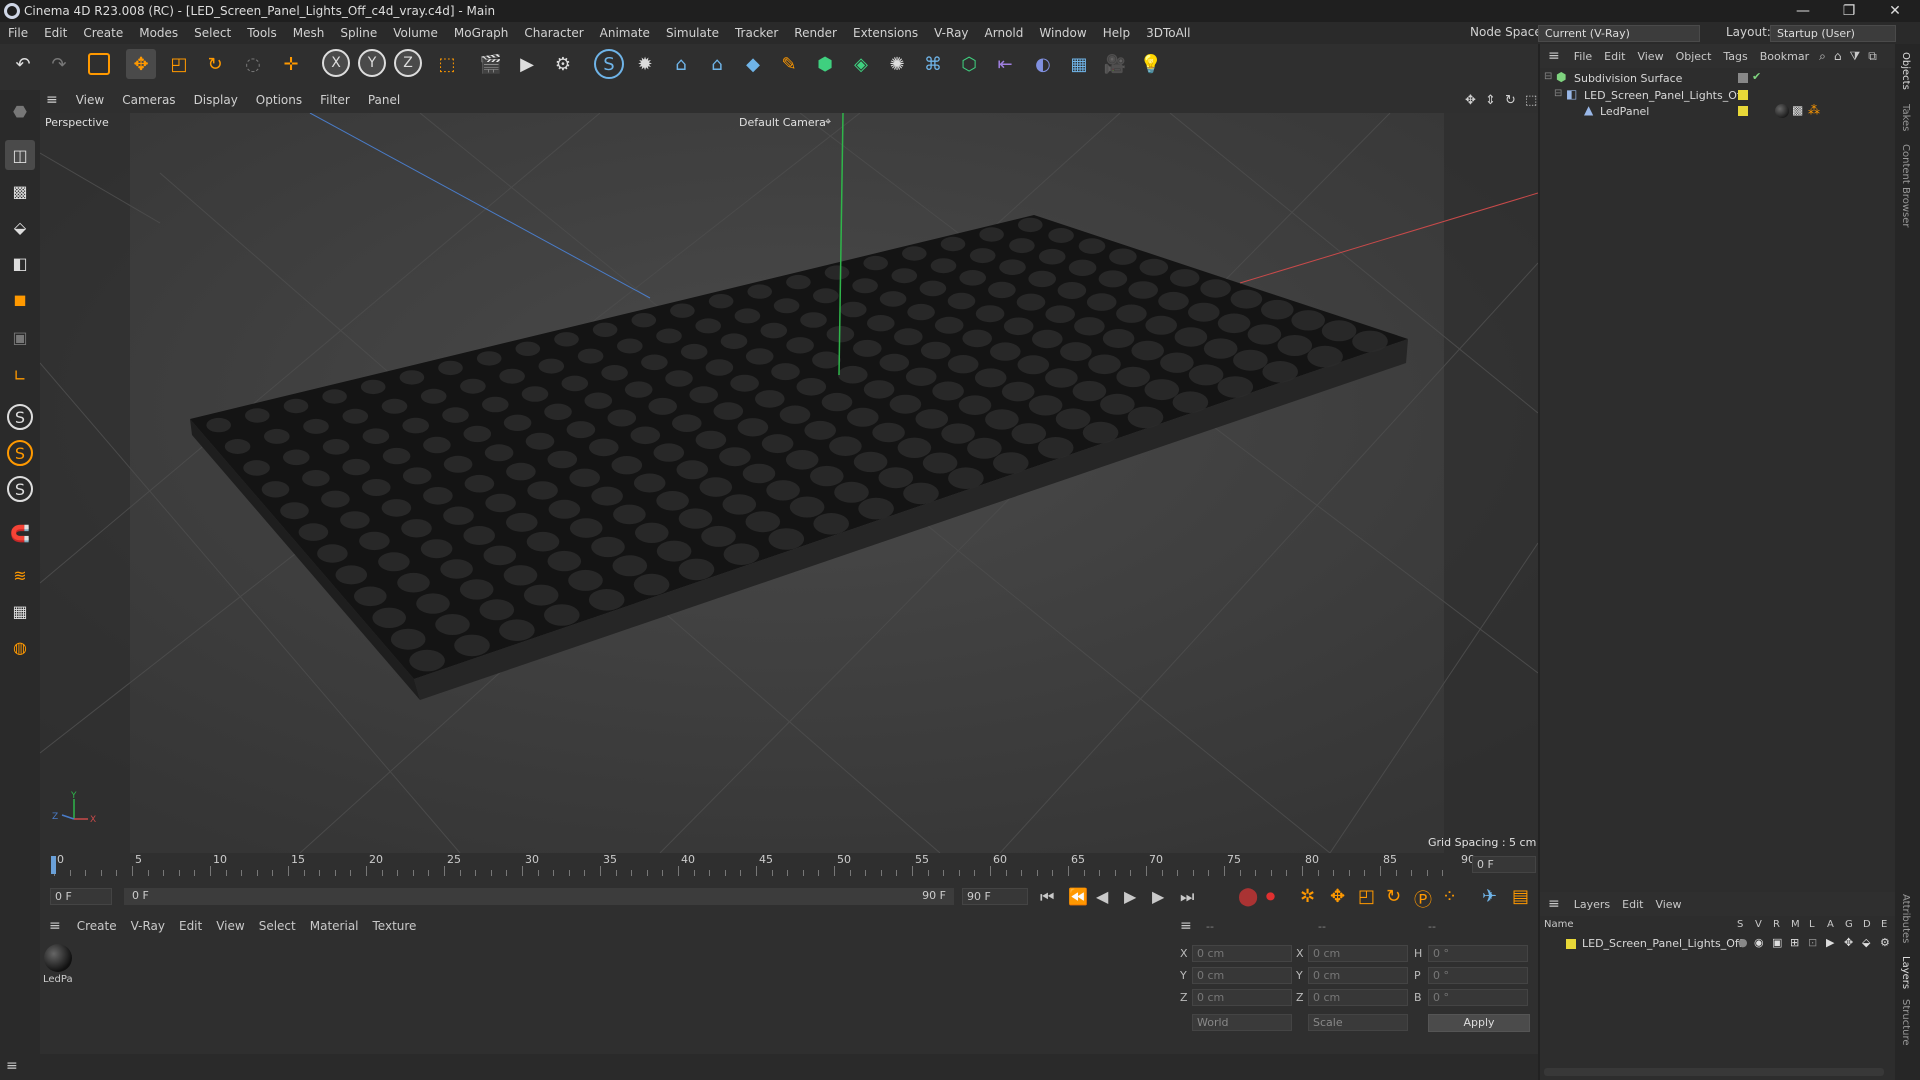 This screenshot has height=1080, width=1920. What do you see at coordinates (20, 227) in the screenshot?
I see `points-mode-icon: ⬙` at bounding box center [20, 227].